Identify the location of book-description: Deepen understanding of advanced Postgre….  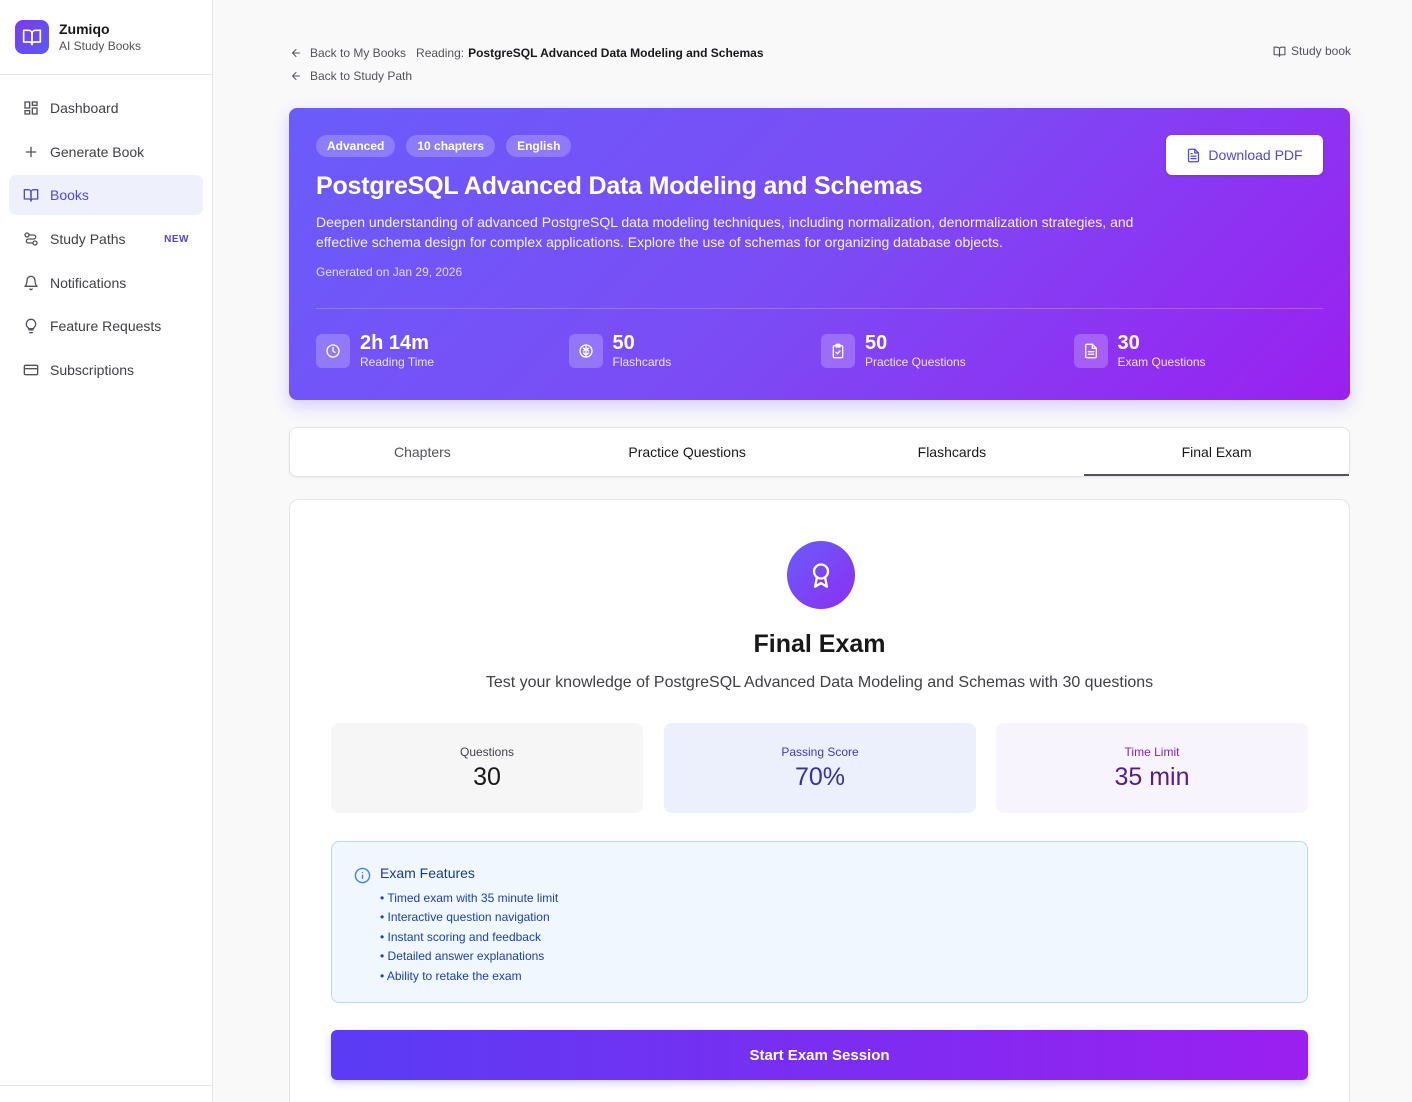
(725, 232).